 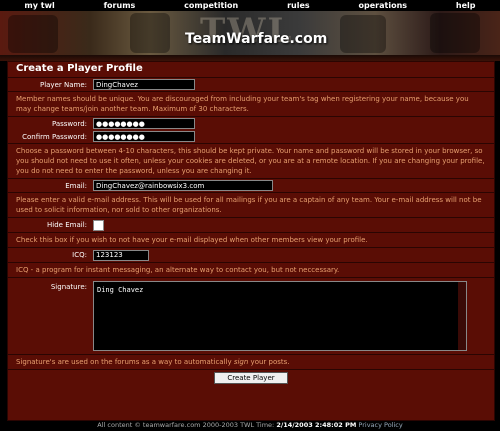 I want to click on hide-email-checkbox, so click(x=98, y=225).